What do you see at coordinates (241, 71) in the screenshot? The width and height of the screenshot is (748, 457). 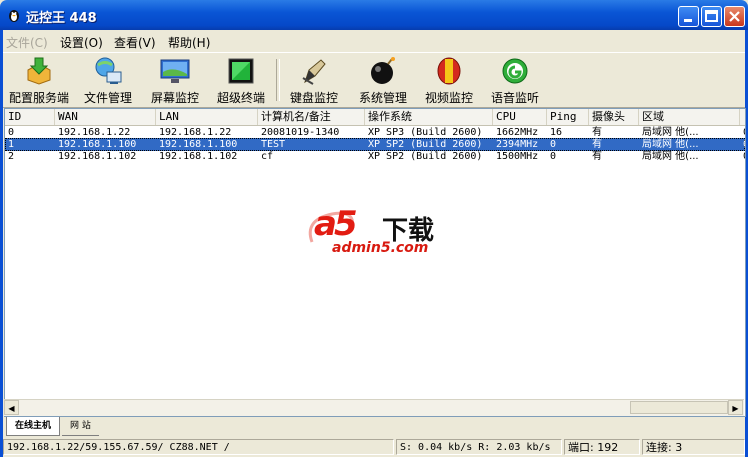 I see `terminal-icon` at bounding box center [241, 71].